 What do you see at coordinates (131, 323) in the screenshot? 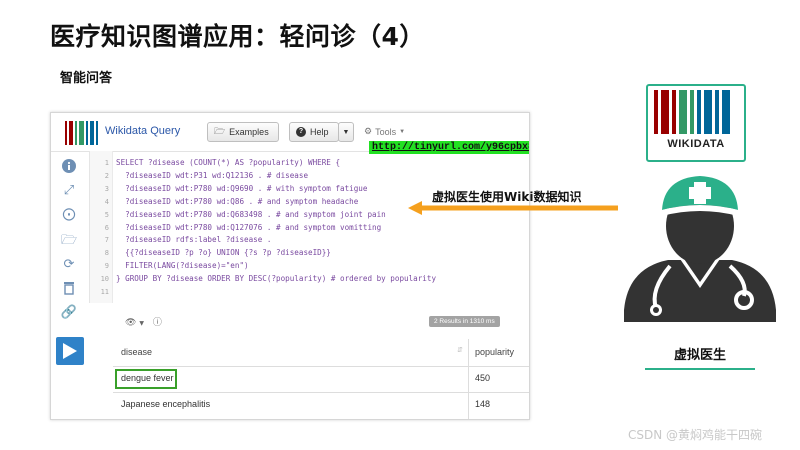
I see `eye-icon: 👁` at bounding box center [131, 323].